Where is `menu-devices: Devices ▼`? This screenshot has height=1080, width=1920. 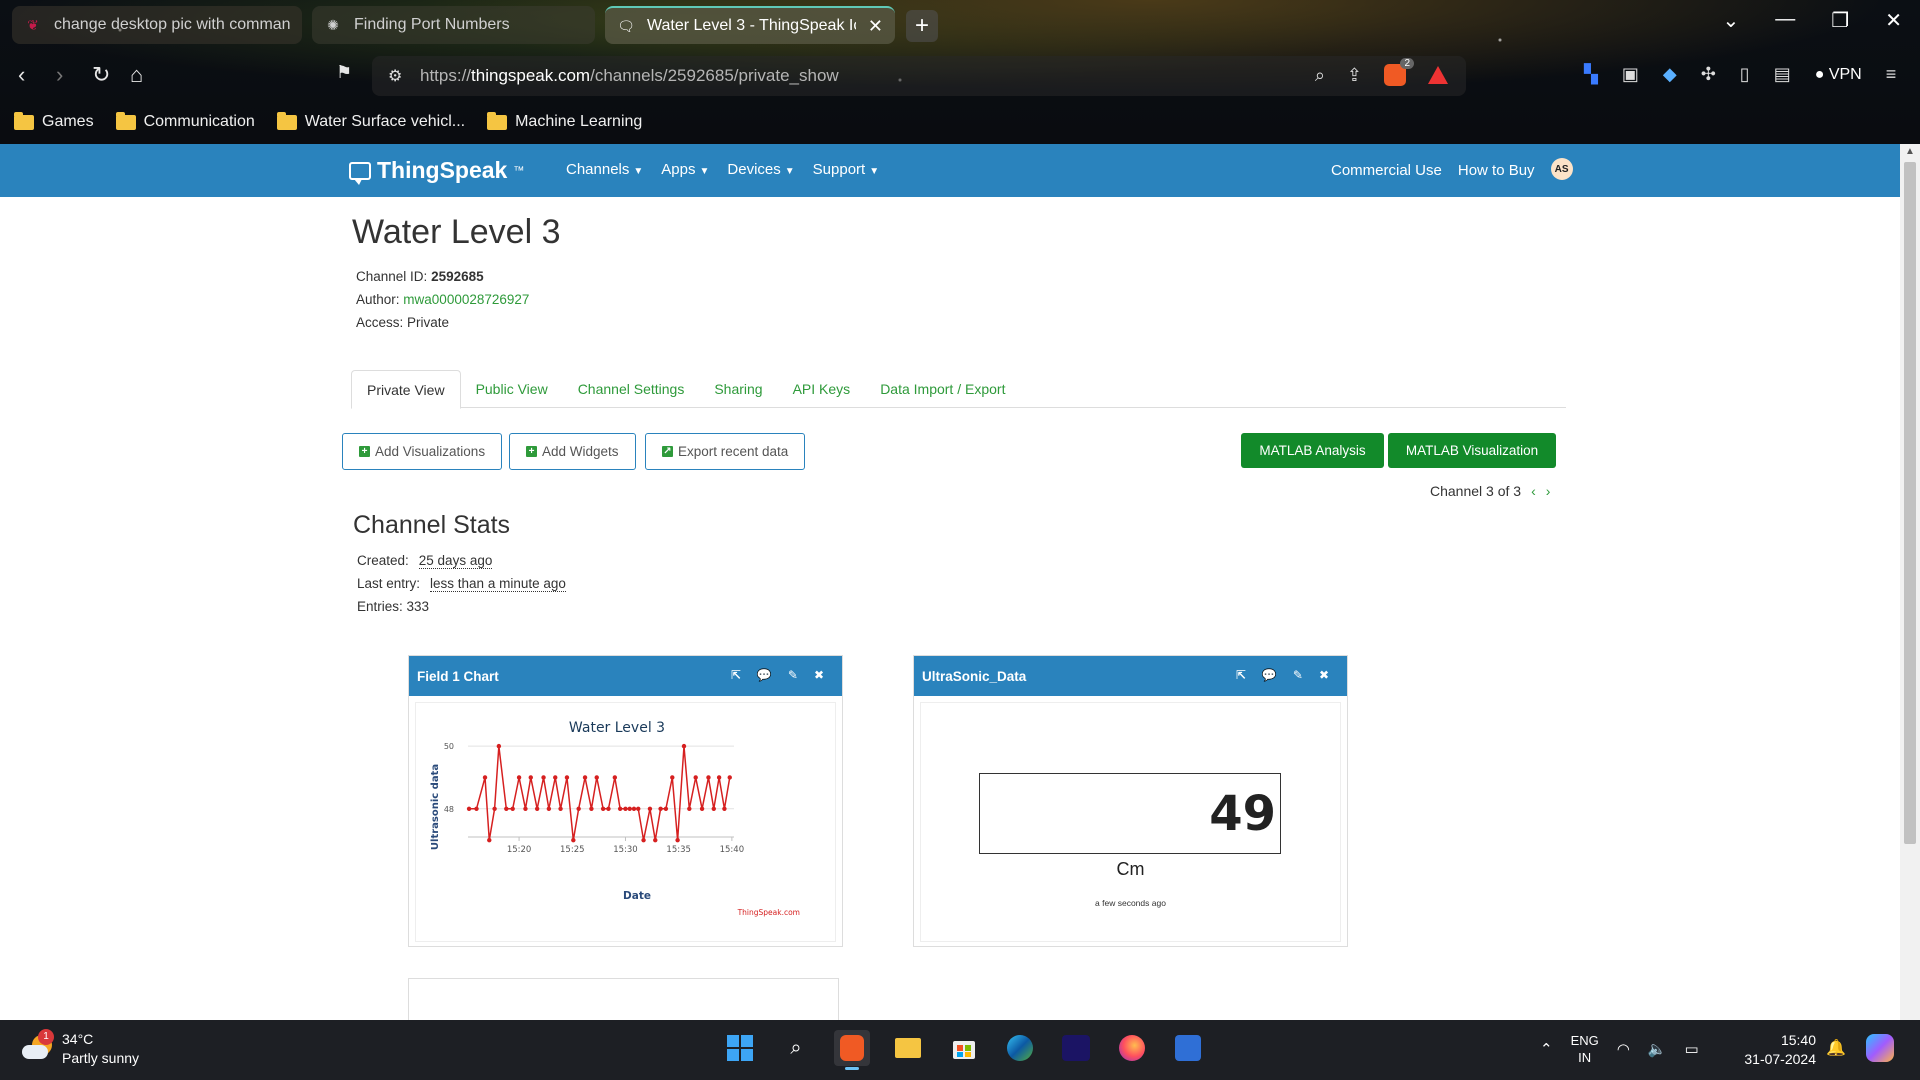
menu-devices: Devices ▼ is located at coordinates (760, 169).